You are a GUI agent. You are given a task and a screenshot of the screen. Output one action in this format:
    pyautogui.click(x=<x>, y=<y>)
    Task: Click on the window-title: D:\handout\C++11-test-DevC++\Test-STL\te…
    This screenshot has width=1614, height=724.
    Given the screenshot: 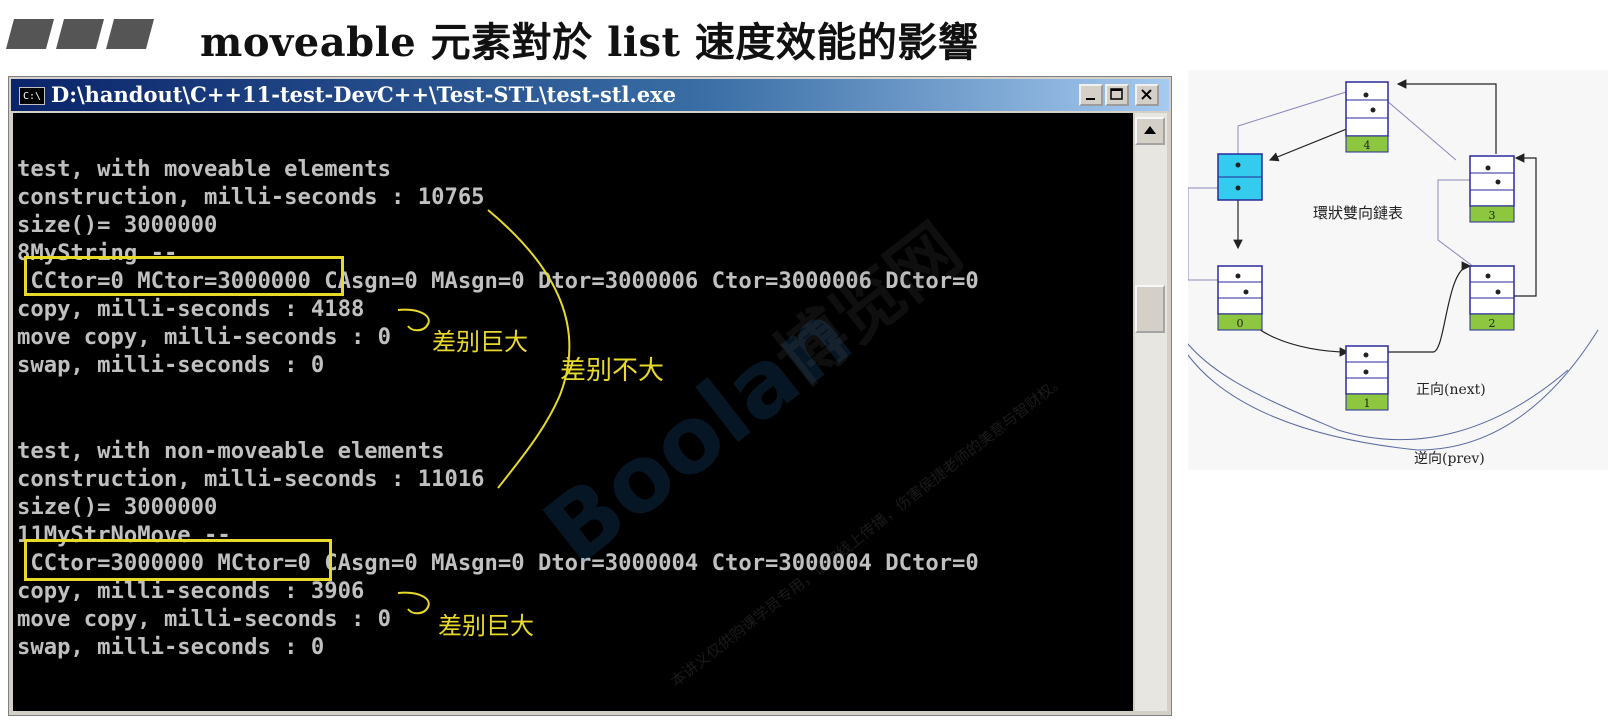 What is the action you would take?
    pyautogui.click(x=363, y=94)
    